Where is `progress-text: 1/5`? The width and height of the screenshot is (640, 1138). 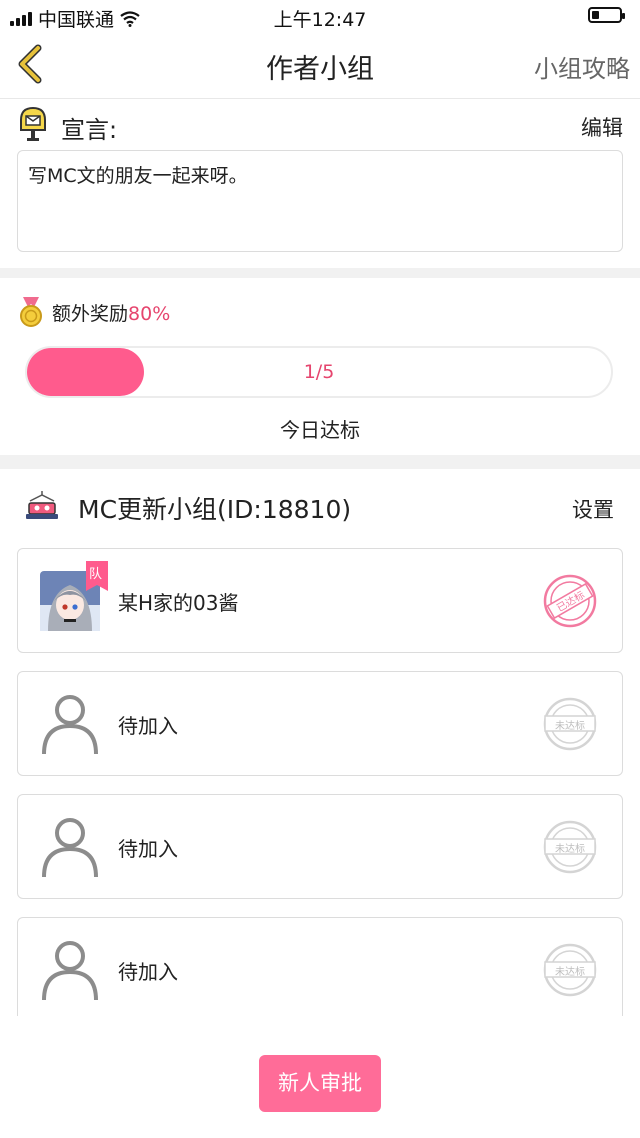
progress-text: 1/5 is located at coordinates (319, 372).